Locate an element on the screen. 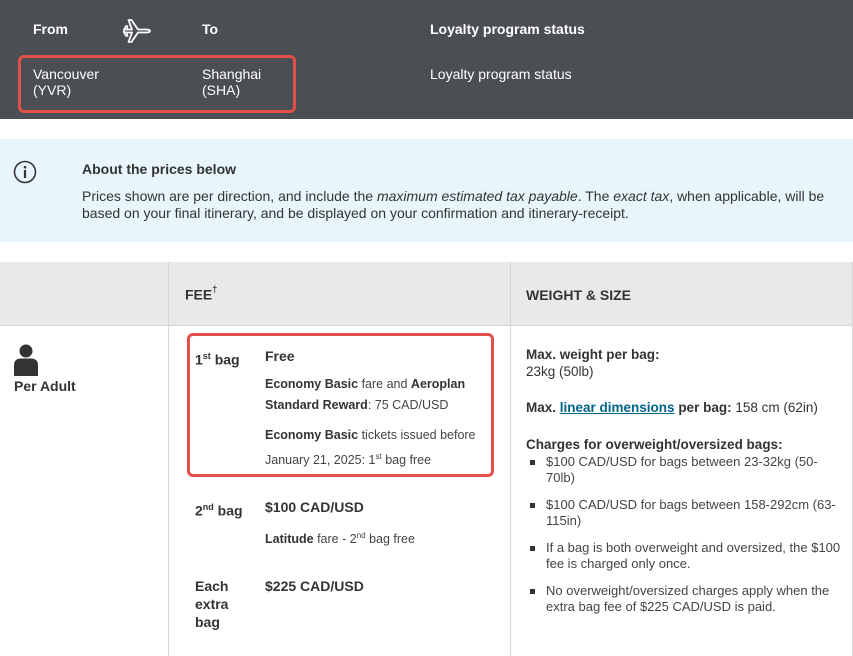 Image resolution: width=853 pixels, height=656 pixels. origin-city: Vancouver (YVR) is located at coordinates (66, 82).